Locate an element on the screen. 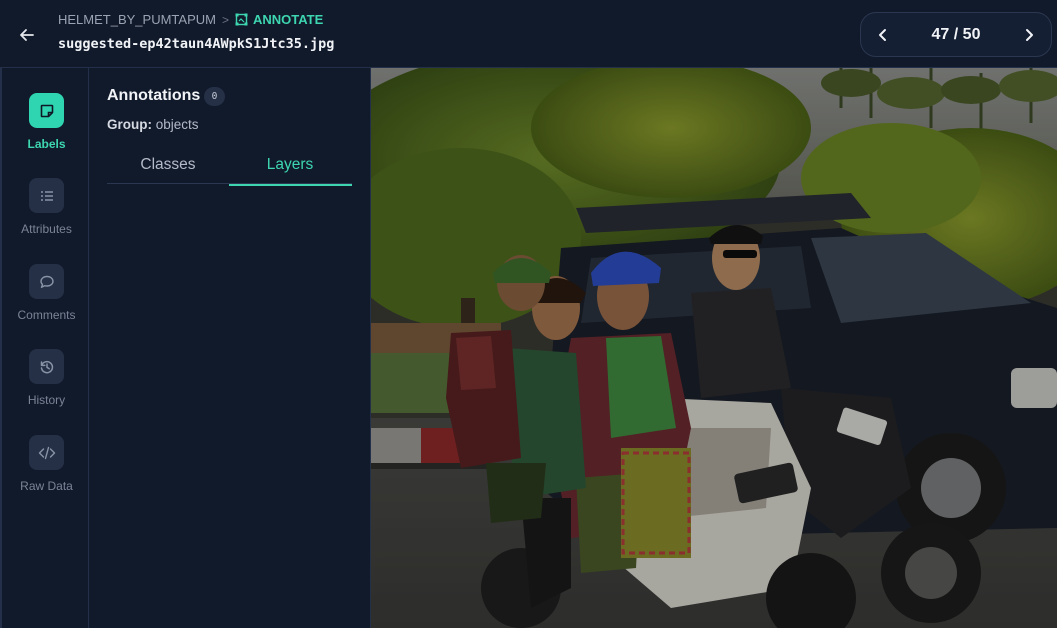 This screenshot has height=628, width=1057. pager-count: 47 / 50 is located at coordinates (956, 34).